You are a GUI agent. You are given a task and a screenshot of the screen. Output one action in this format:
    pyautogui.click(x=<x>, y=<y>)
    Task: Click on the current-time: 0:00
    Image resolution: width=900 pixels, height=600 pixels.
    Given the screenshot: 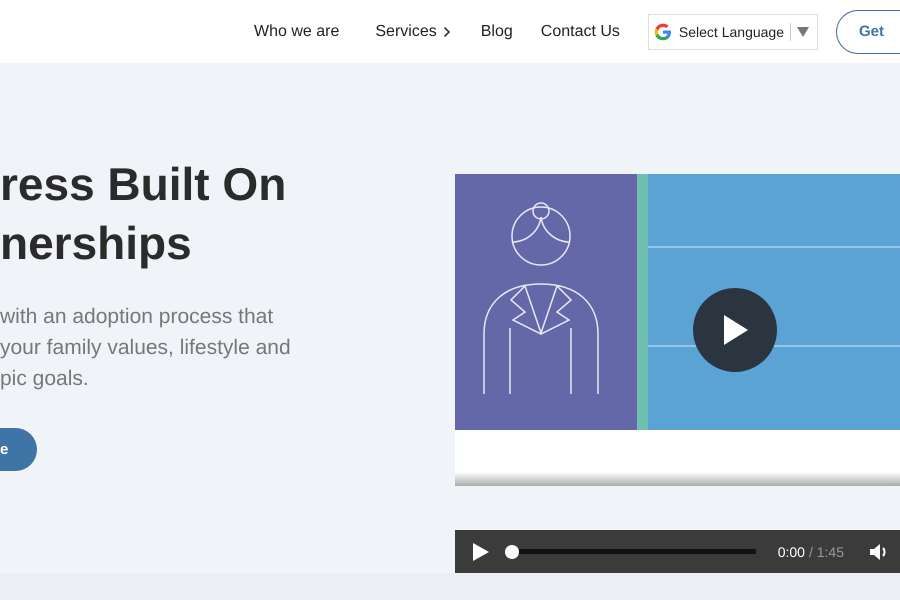 What is the action you would take?
    pyautogui.click(x=791, y=552)
    